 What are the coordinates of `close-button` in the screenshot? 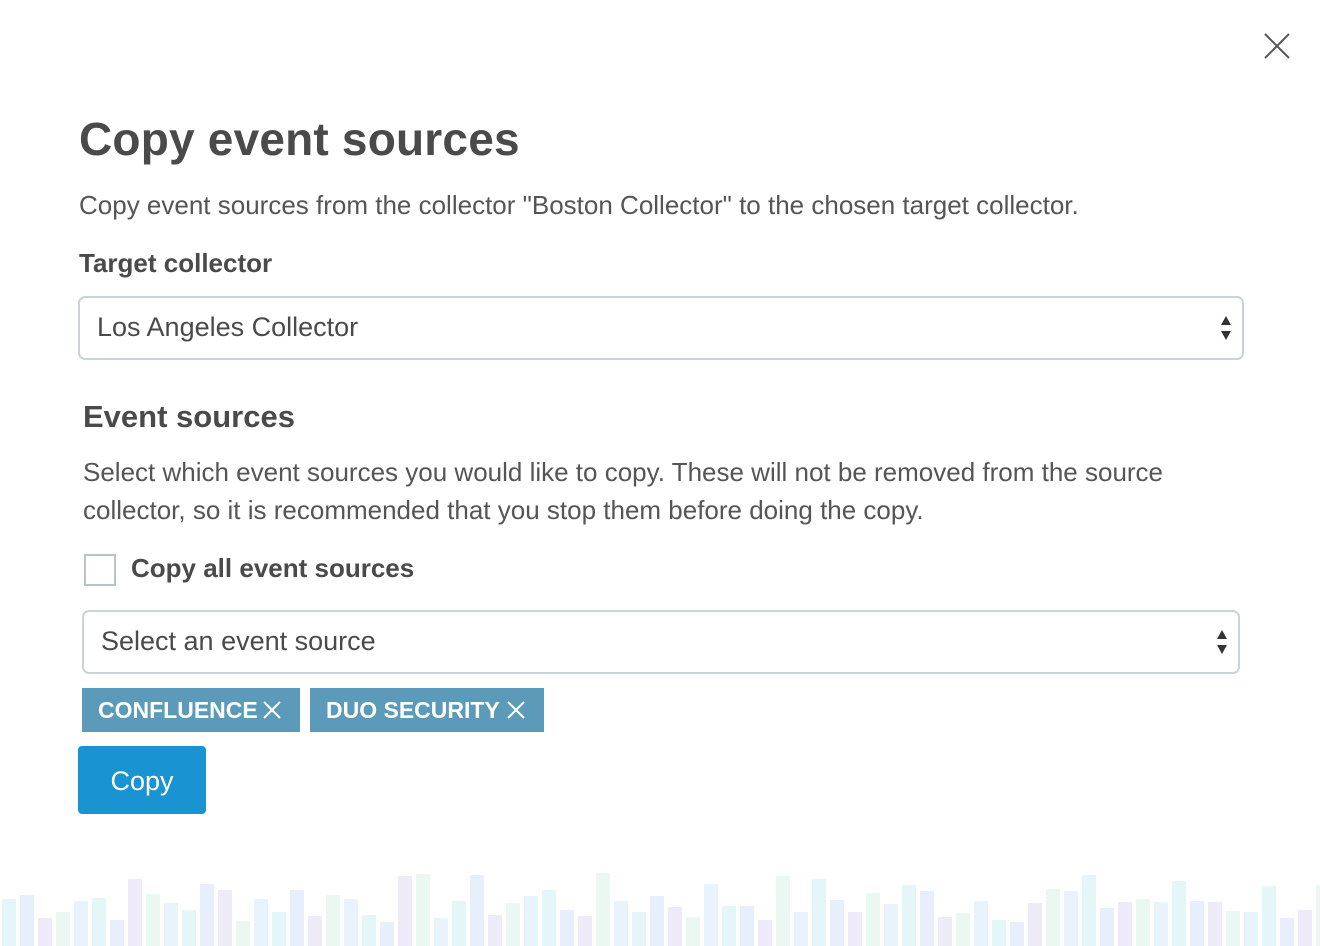 It's located at (1277, 46).